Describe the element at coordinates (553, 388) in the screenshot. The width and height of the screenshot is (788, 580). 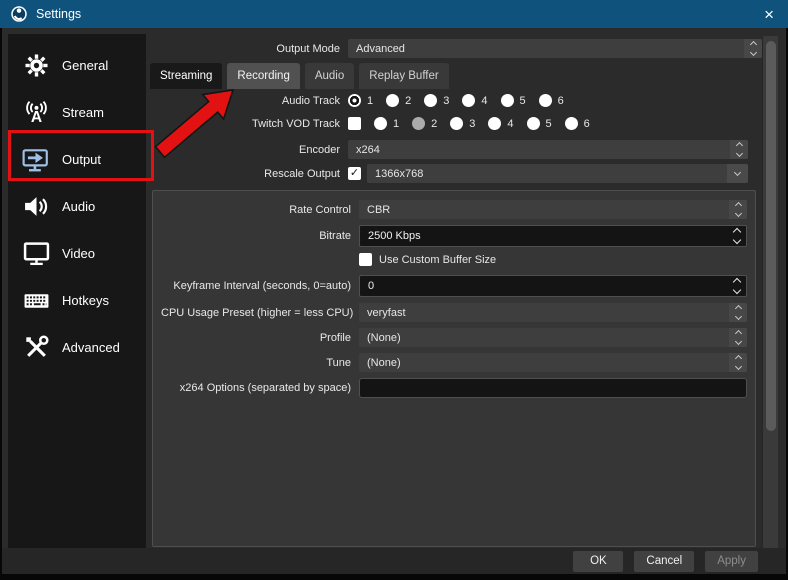
I see `x264-options-input` at that location.